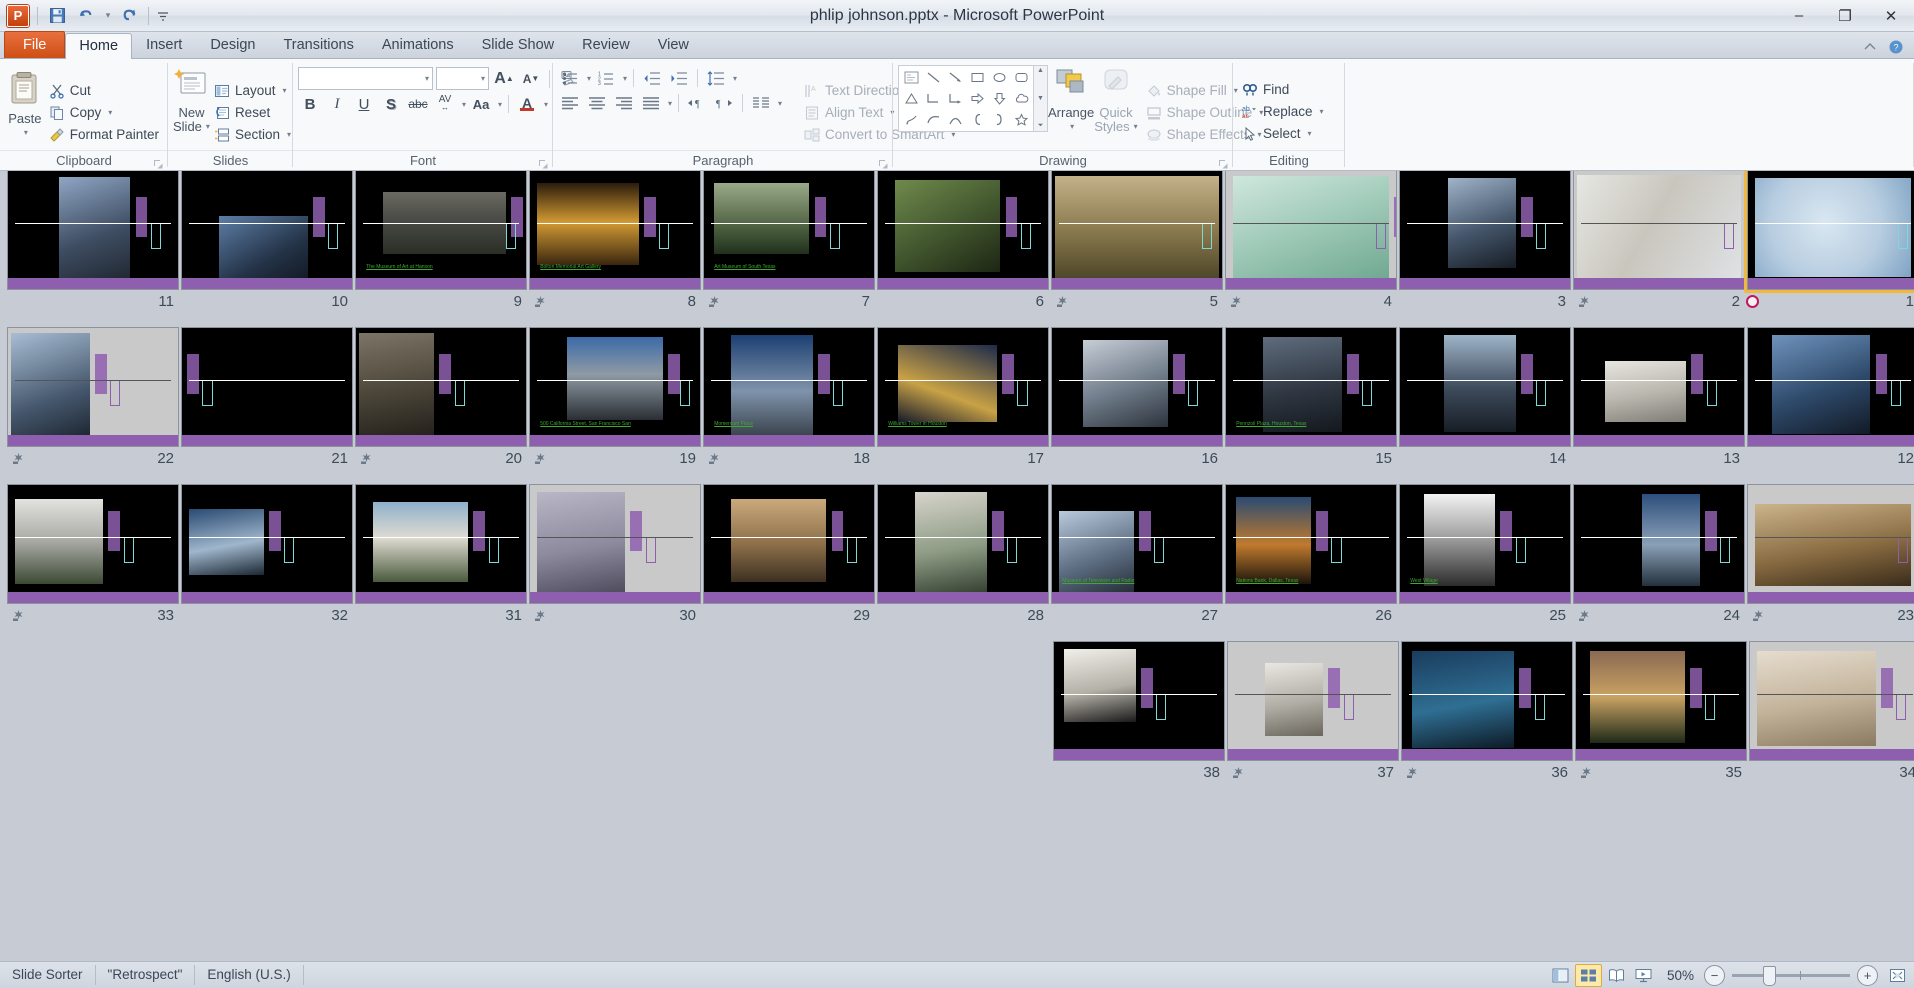  Describe the element at coordinates (543, 163) in the screenshot. I see `font-dialog-launcher-icon` at that location.